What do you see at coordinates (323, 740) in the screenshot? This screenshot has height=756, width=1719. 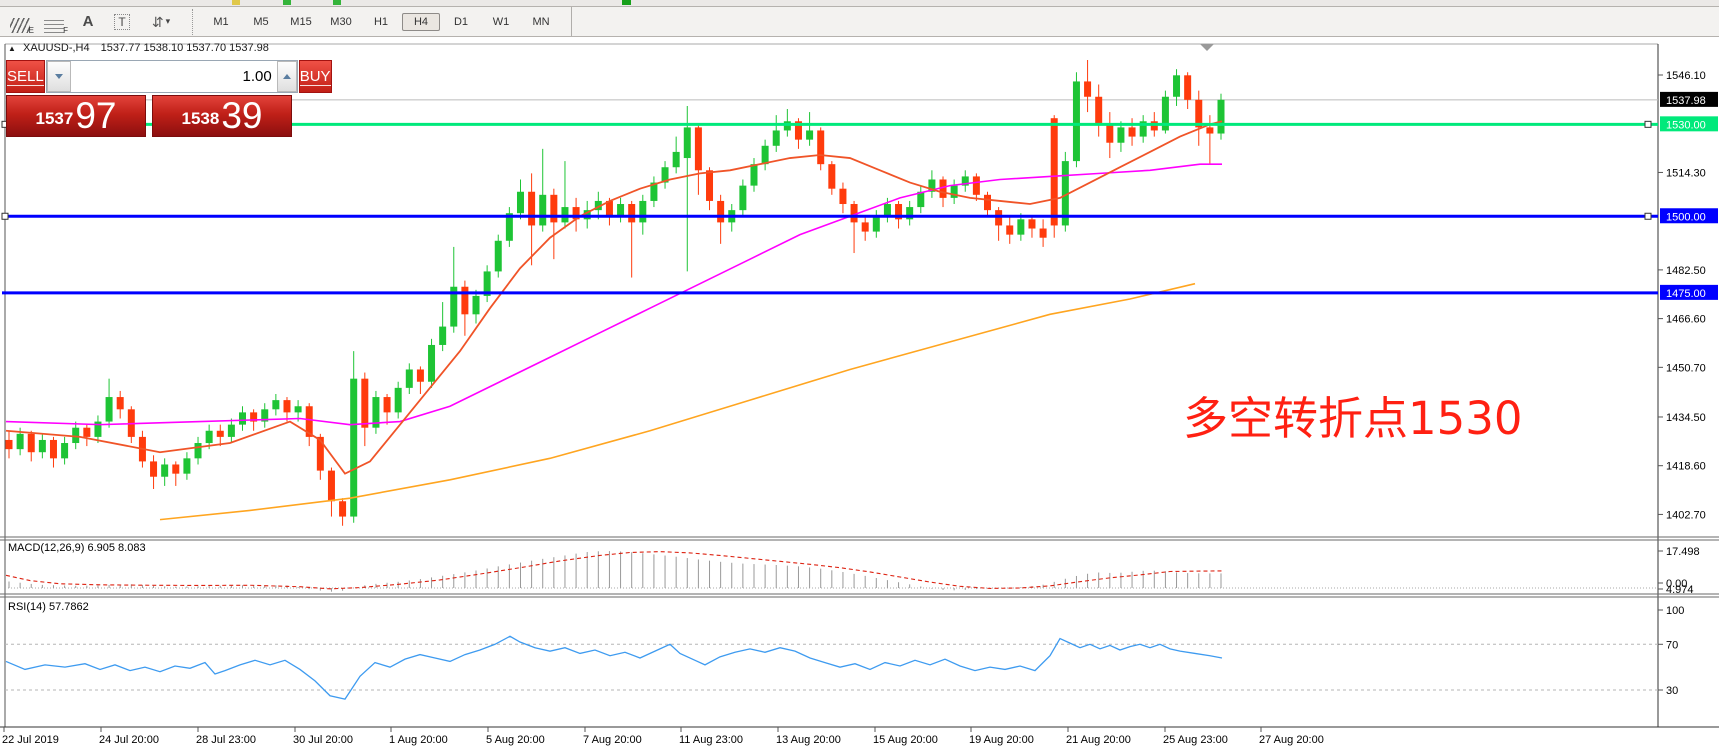 I see `time-axis-label: 30 Jul 20:00` at bounding box center [323, 740].